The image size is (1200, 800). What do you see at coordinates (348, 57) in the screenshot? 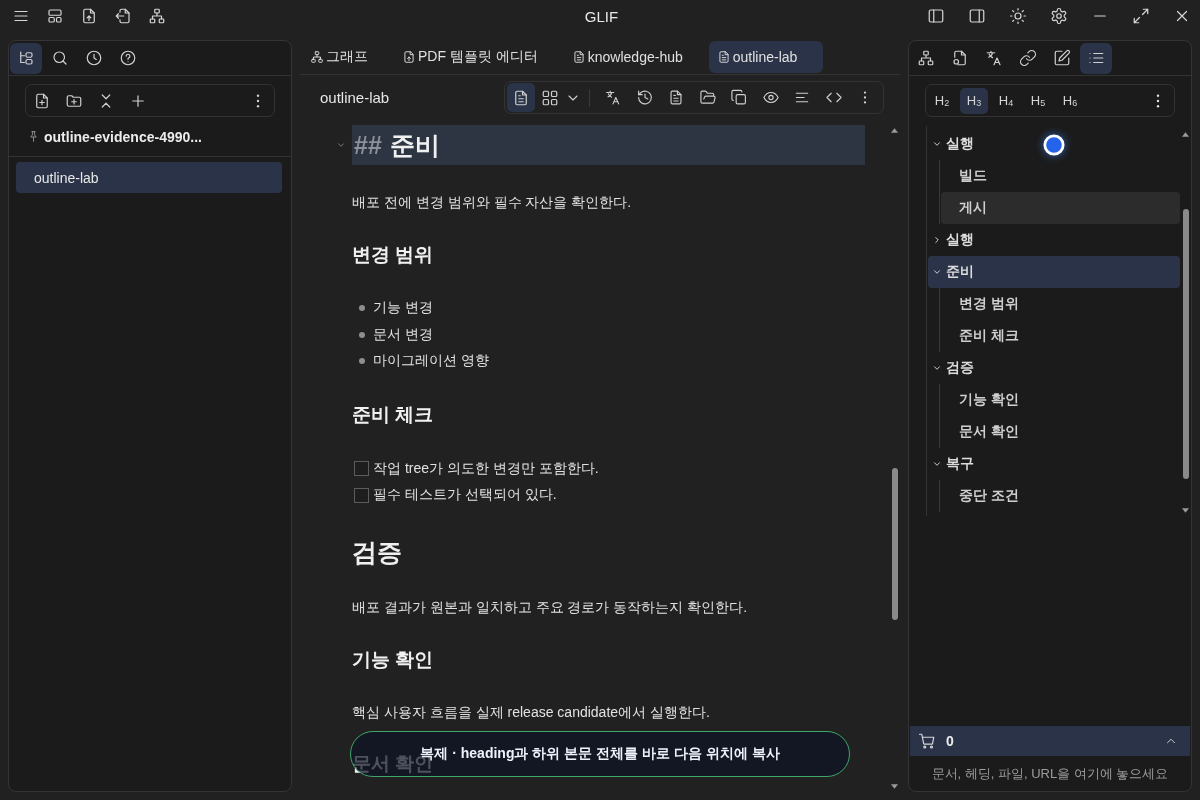
I see `editor-tab: 그래프` at bounding box center [348, 57].